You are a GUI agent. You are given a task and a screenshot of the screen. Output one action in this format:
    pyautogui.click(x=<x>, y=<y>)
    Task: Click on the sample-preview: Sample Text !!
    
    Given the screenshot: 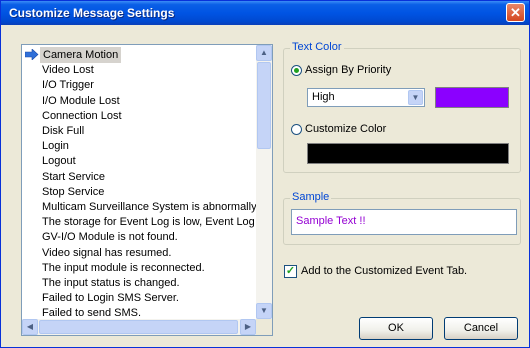 What is the action you would take?
    pyautogui.click(x=404, y=222)
    